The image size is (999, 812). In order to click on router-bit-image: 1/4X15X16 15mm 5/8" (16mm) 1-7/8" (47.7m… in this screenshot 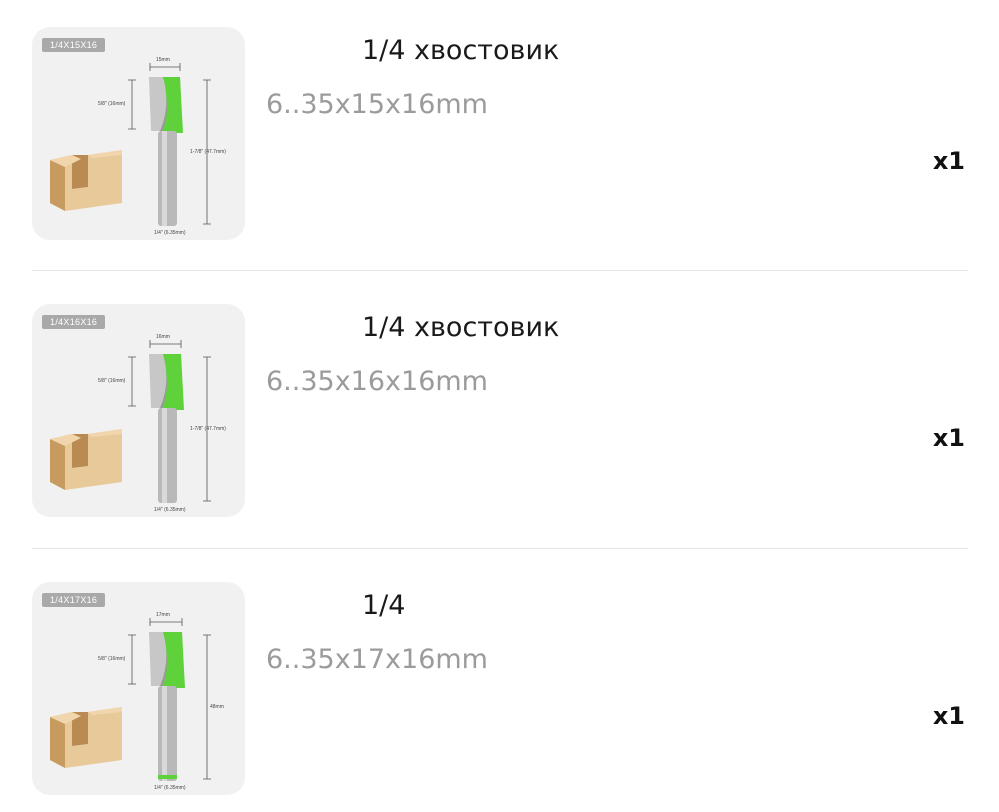, I will do `click(138, 133)`.